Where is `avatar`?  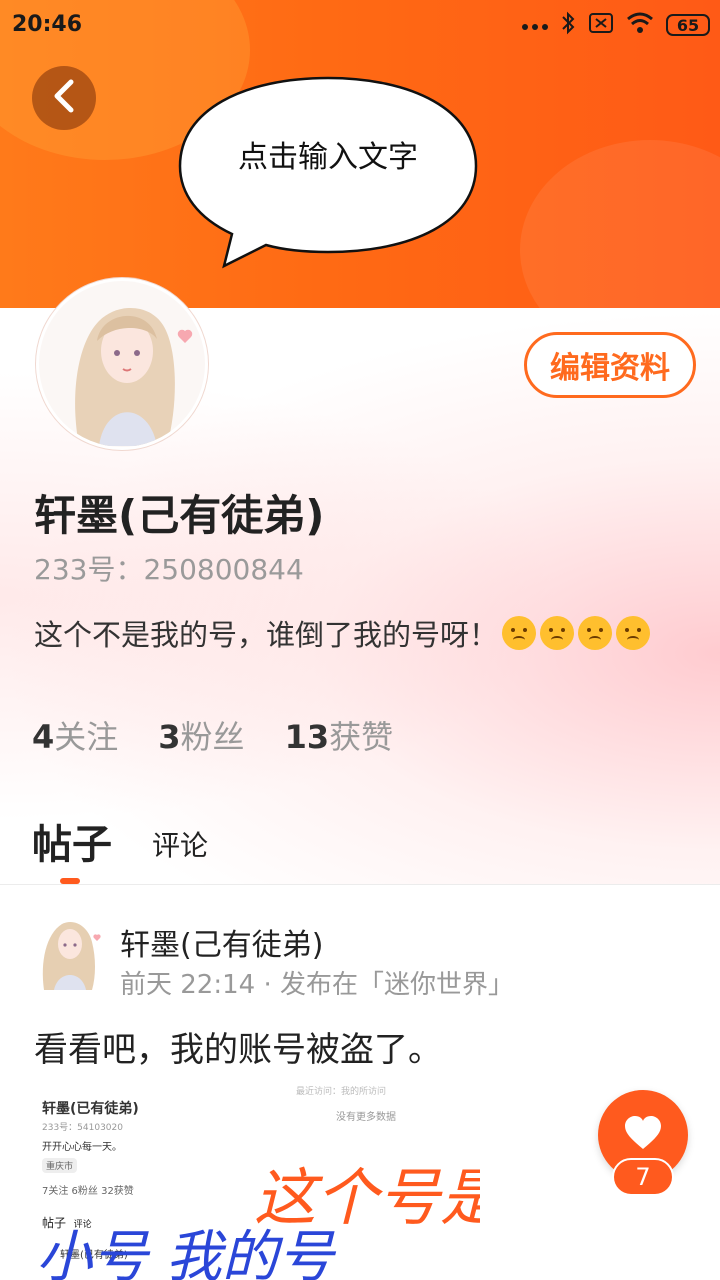
avatar is located at coordinates (122, 364).